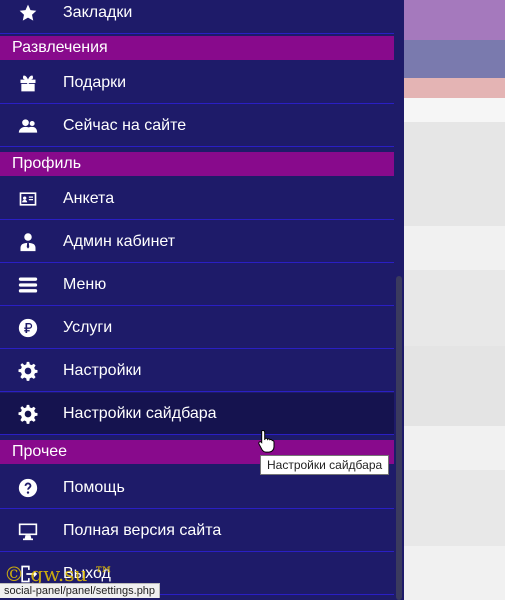 This screenshot has width=505, height=600. What do you see at coordinates (95, 82) in the screenshot?
I see `sidebar-item-label: Подарки` at bounding box center [95, 82].